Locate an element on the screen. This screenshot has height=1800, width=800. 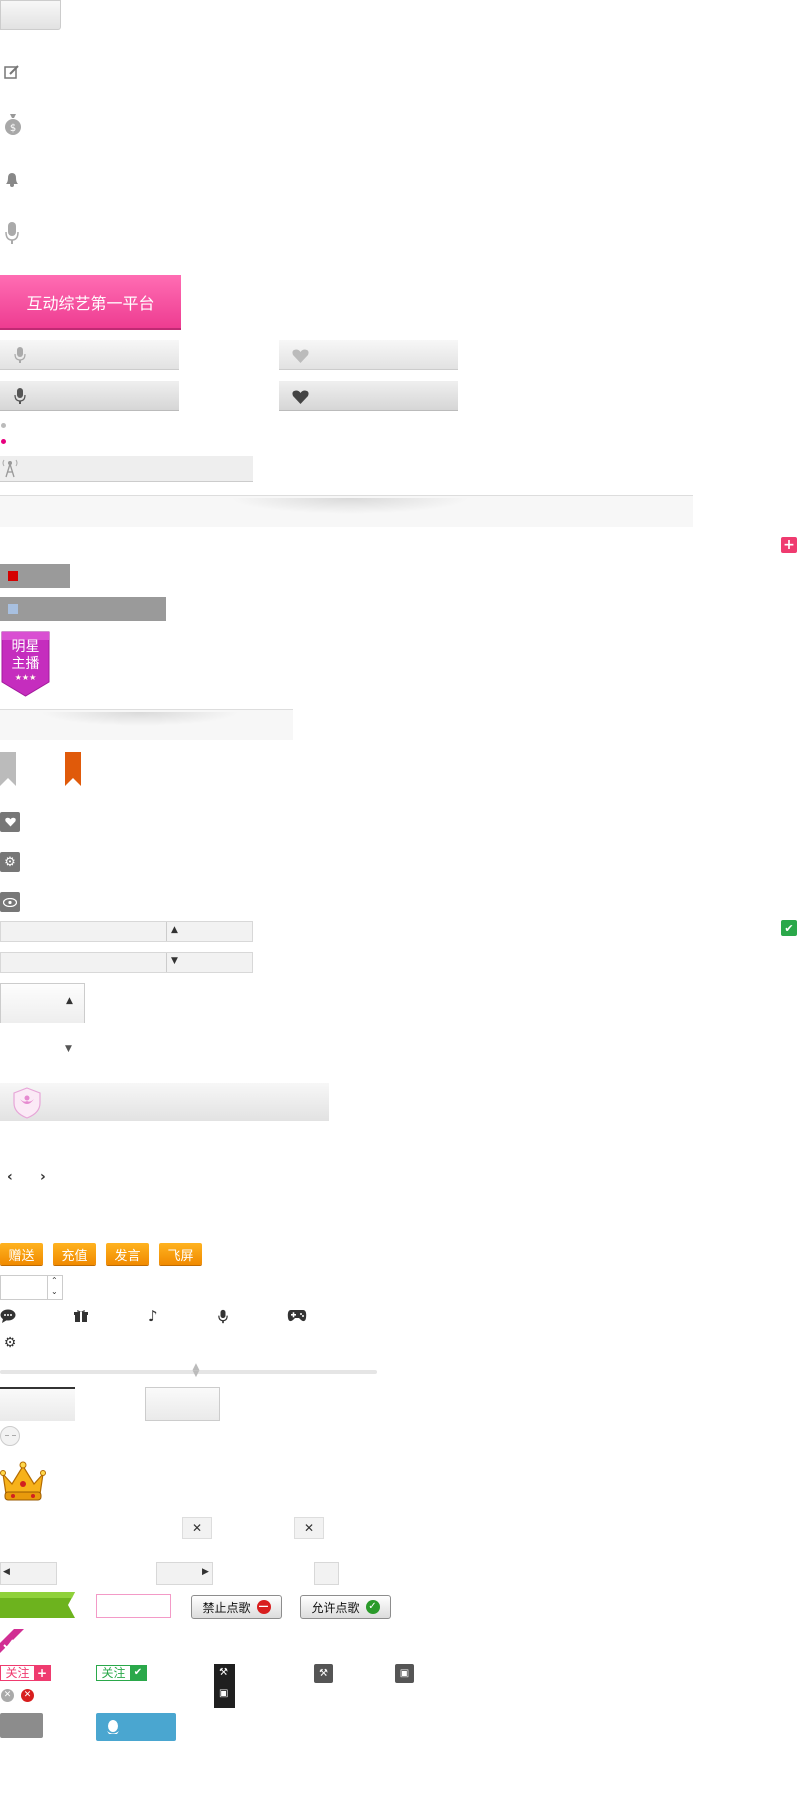
speak-label: 发言 is located at coordinates (127, 1256).